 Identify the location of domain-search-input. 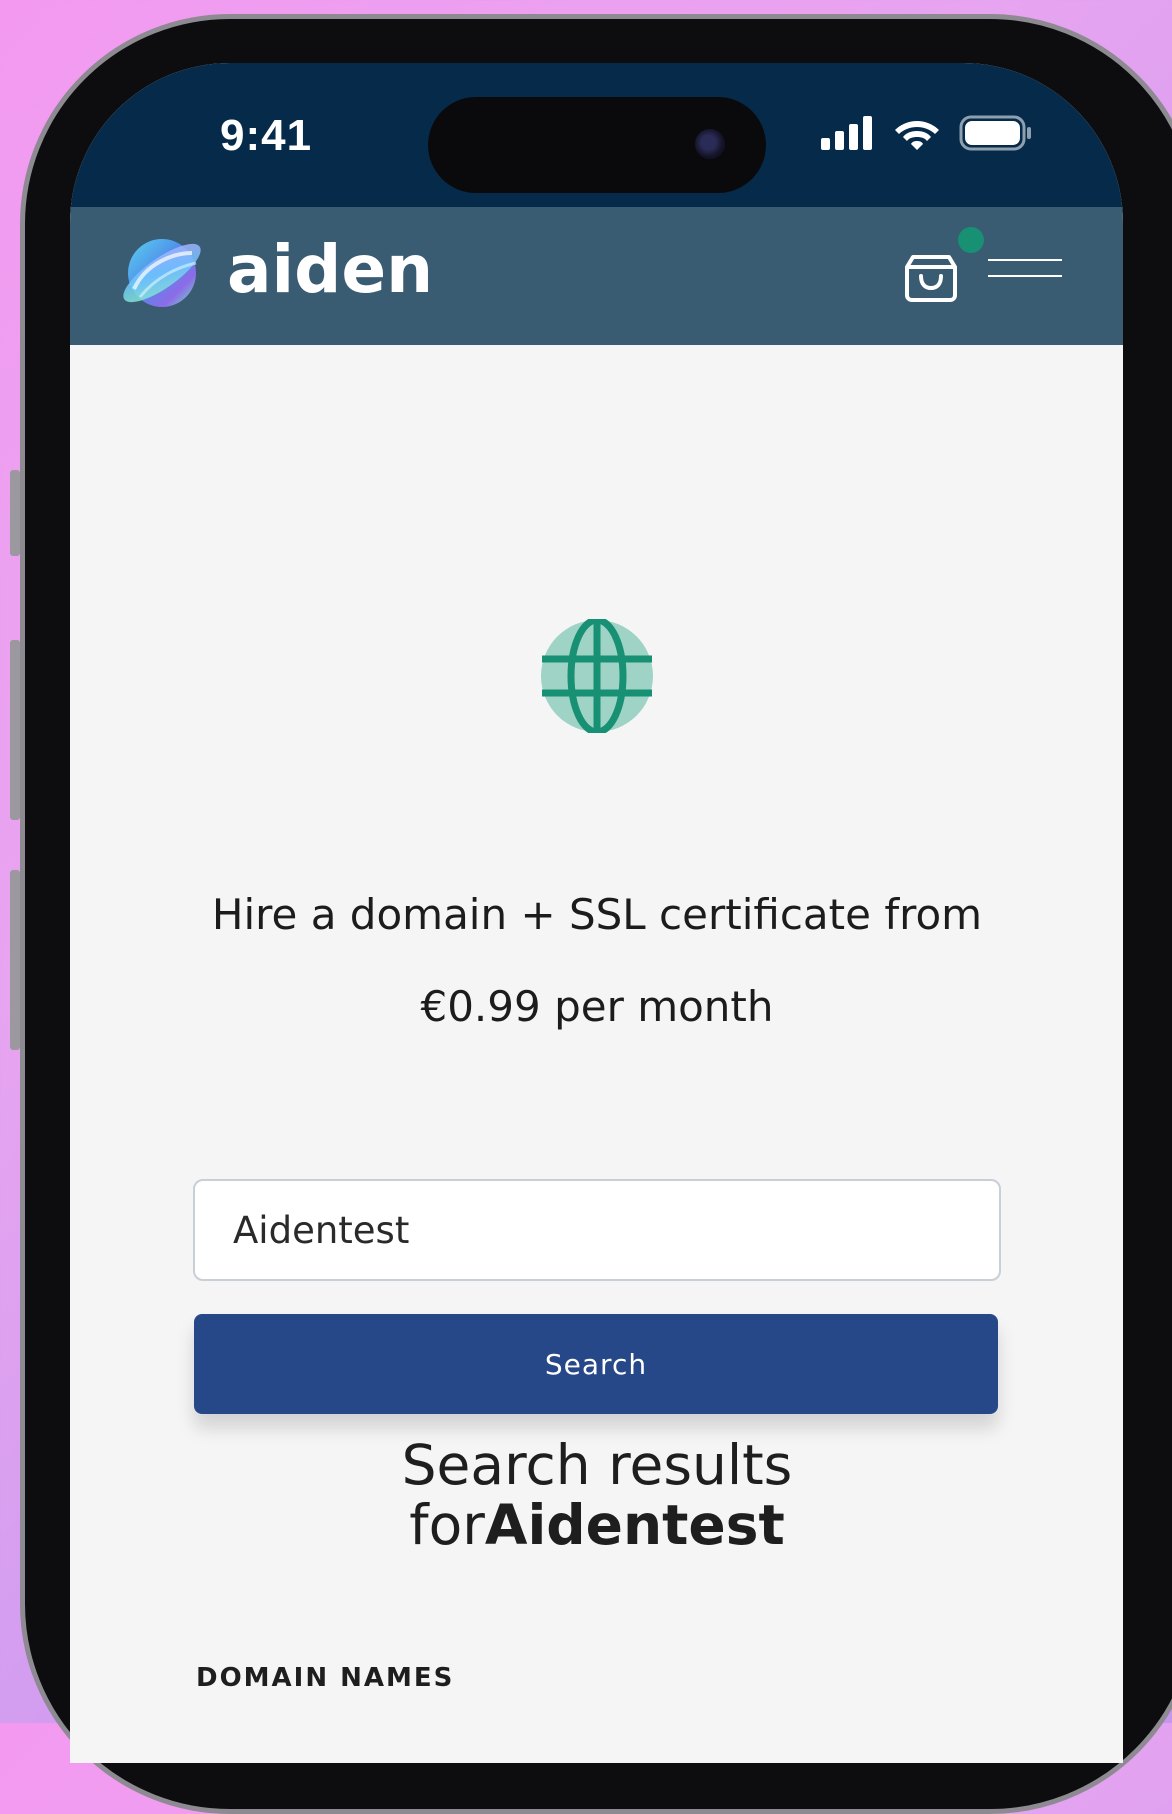
(597, 1230).